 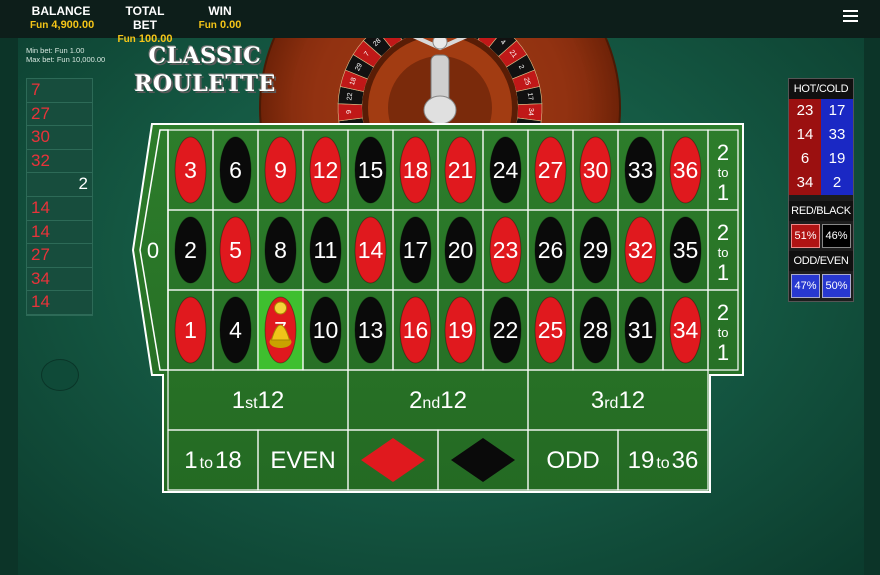 What do you see at coordinates (228, 460) in the screenshot?
I see `range-end: 18` at bounding box center [228, 460].